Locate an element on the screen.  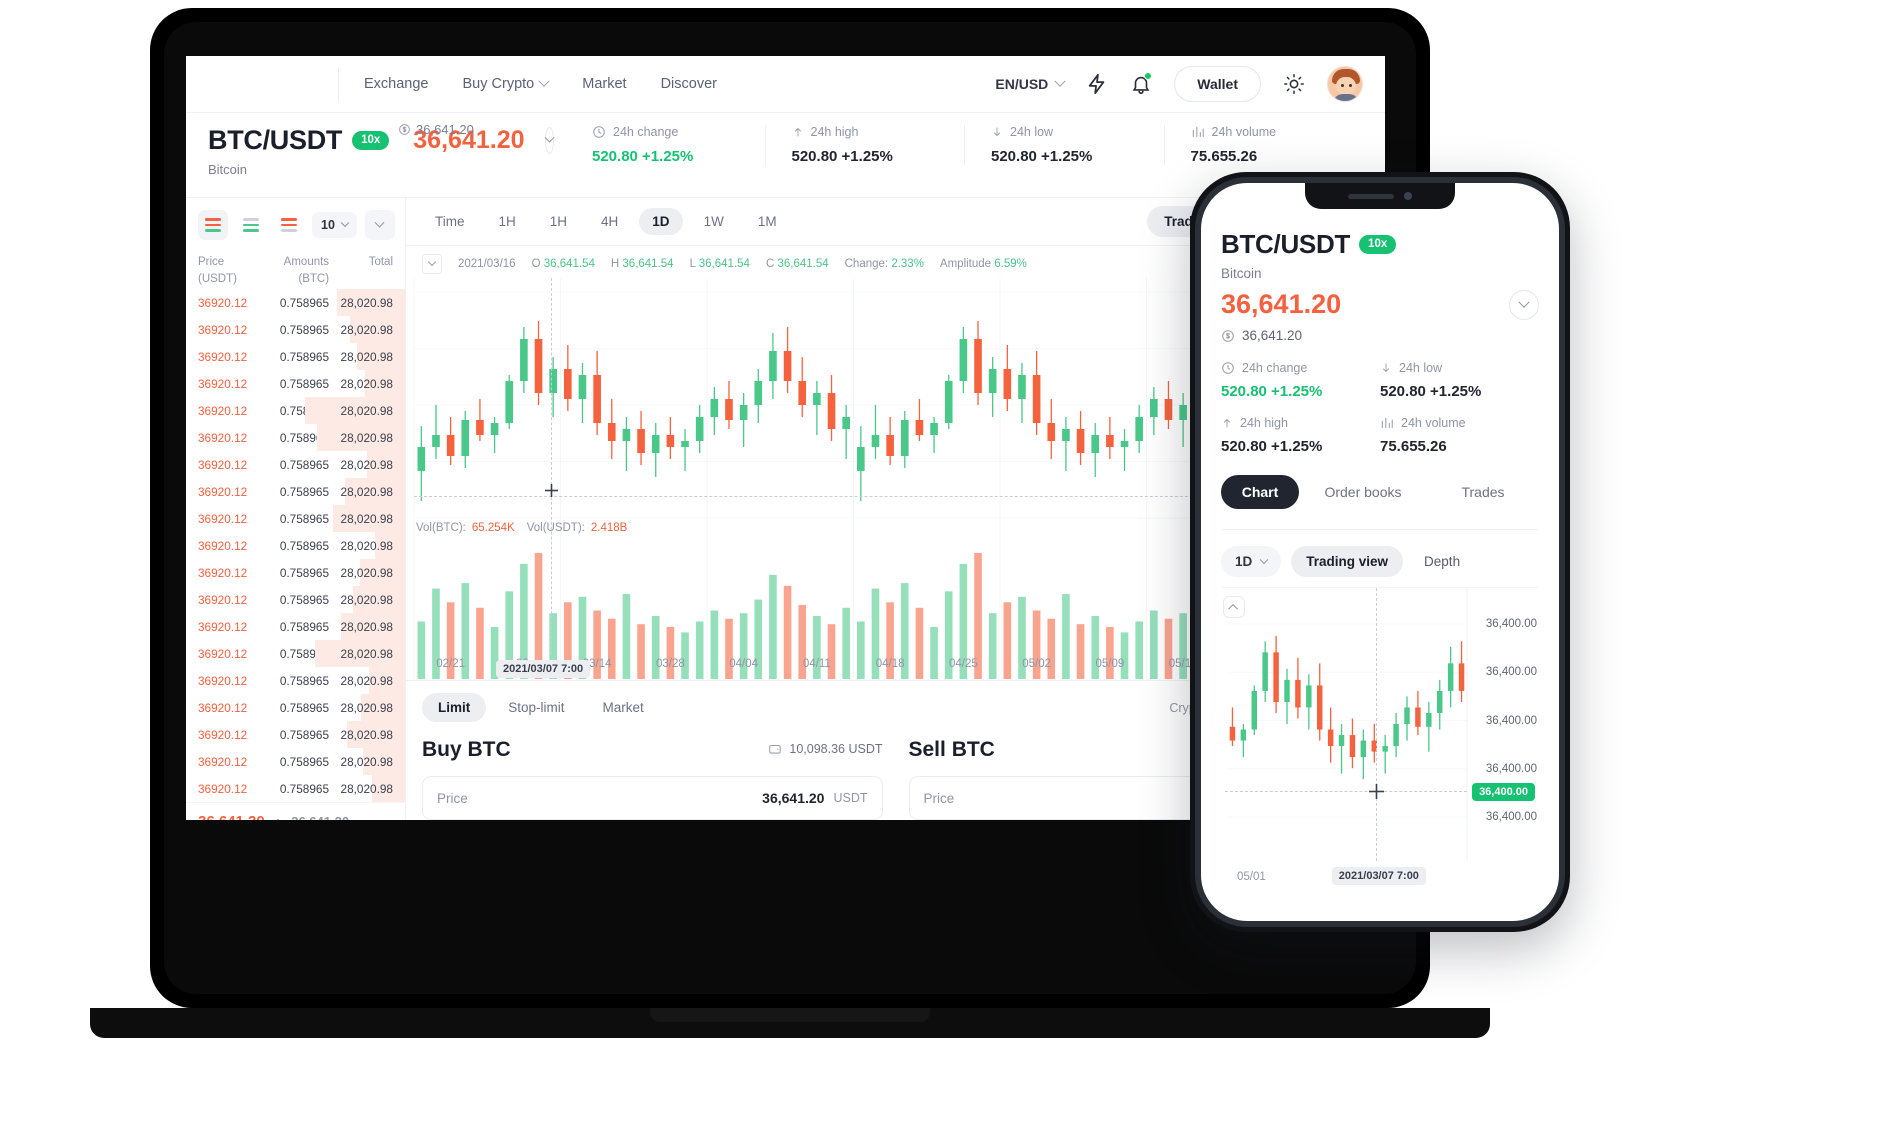
interval-tab-4h: 4H is located at coordinates (609, 221).